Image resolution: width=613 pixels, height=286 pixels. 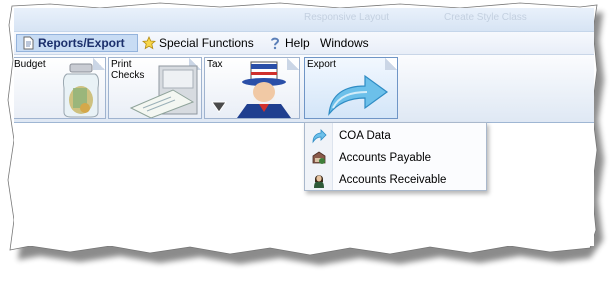 I want to click on menu-item-accounts-payable: Accounts Payable, so click(x=395, y=157).